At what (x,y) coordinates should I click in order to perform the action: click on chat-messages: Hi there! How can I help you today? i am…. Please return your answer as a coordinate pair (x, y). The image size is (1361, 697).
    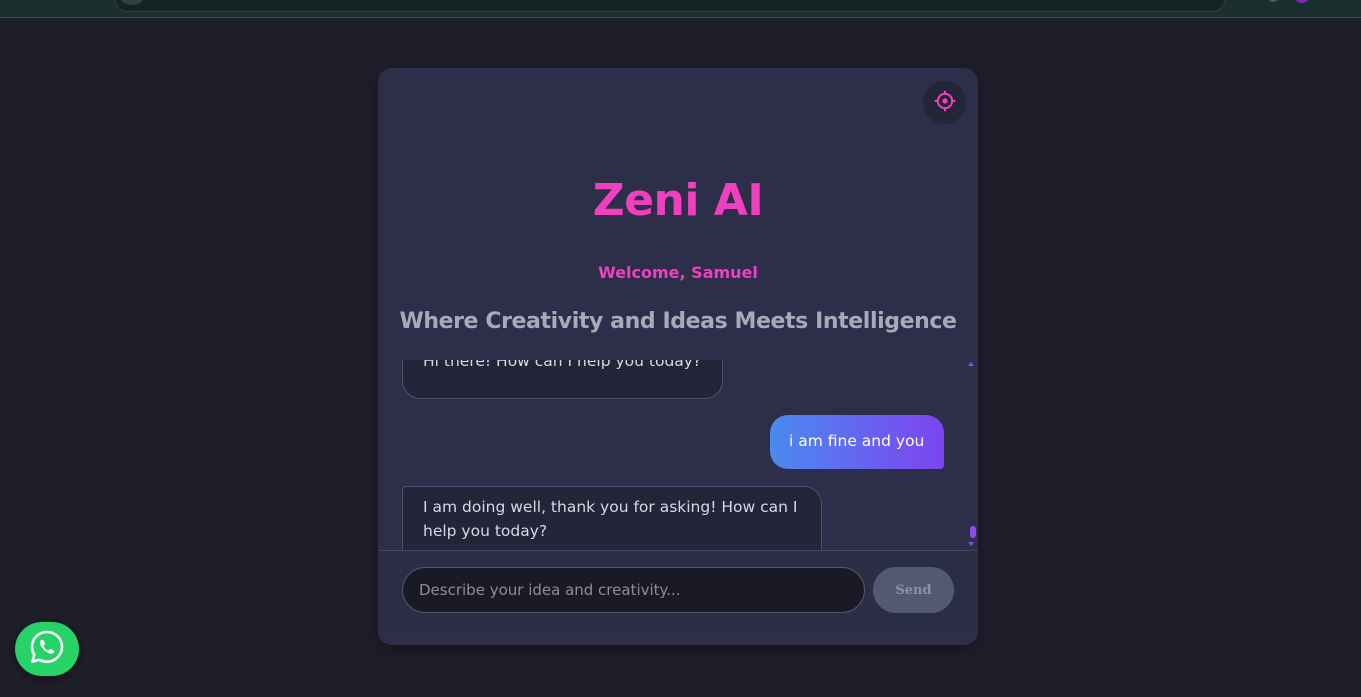
    Looking at the image, I should click on (678, 455).